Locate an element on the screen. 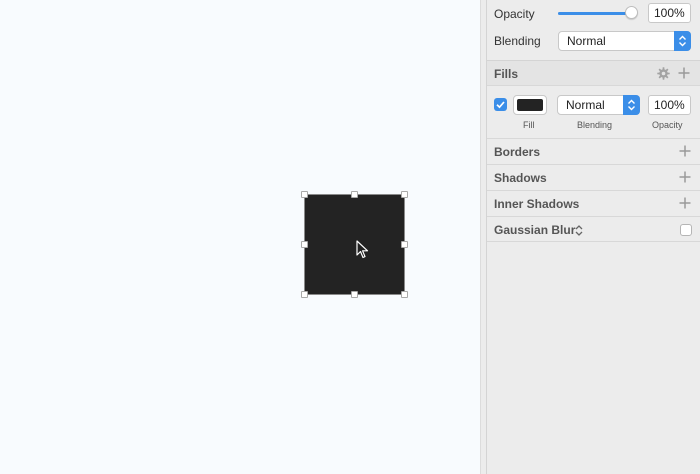  fill-color-swatch is located at coordinates (530, 105).